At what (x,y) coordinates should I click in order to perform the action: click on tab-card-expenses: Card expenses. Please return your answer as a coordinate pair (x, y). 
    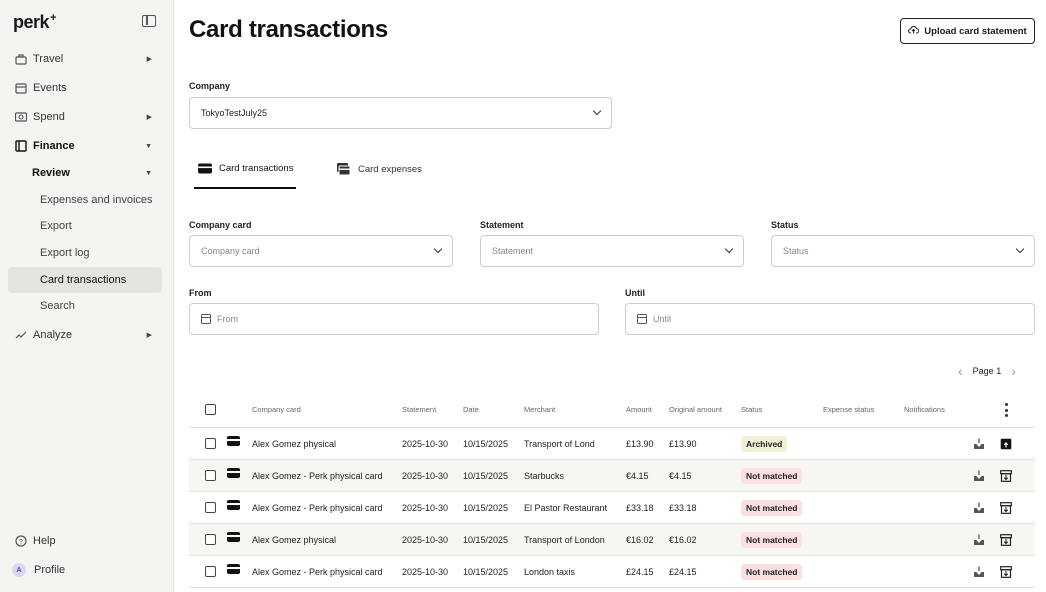
    Looking at the image, I should click on (379, 169).